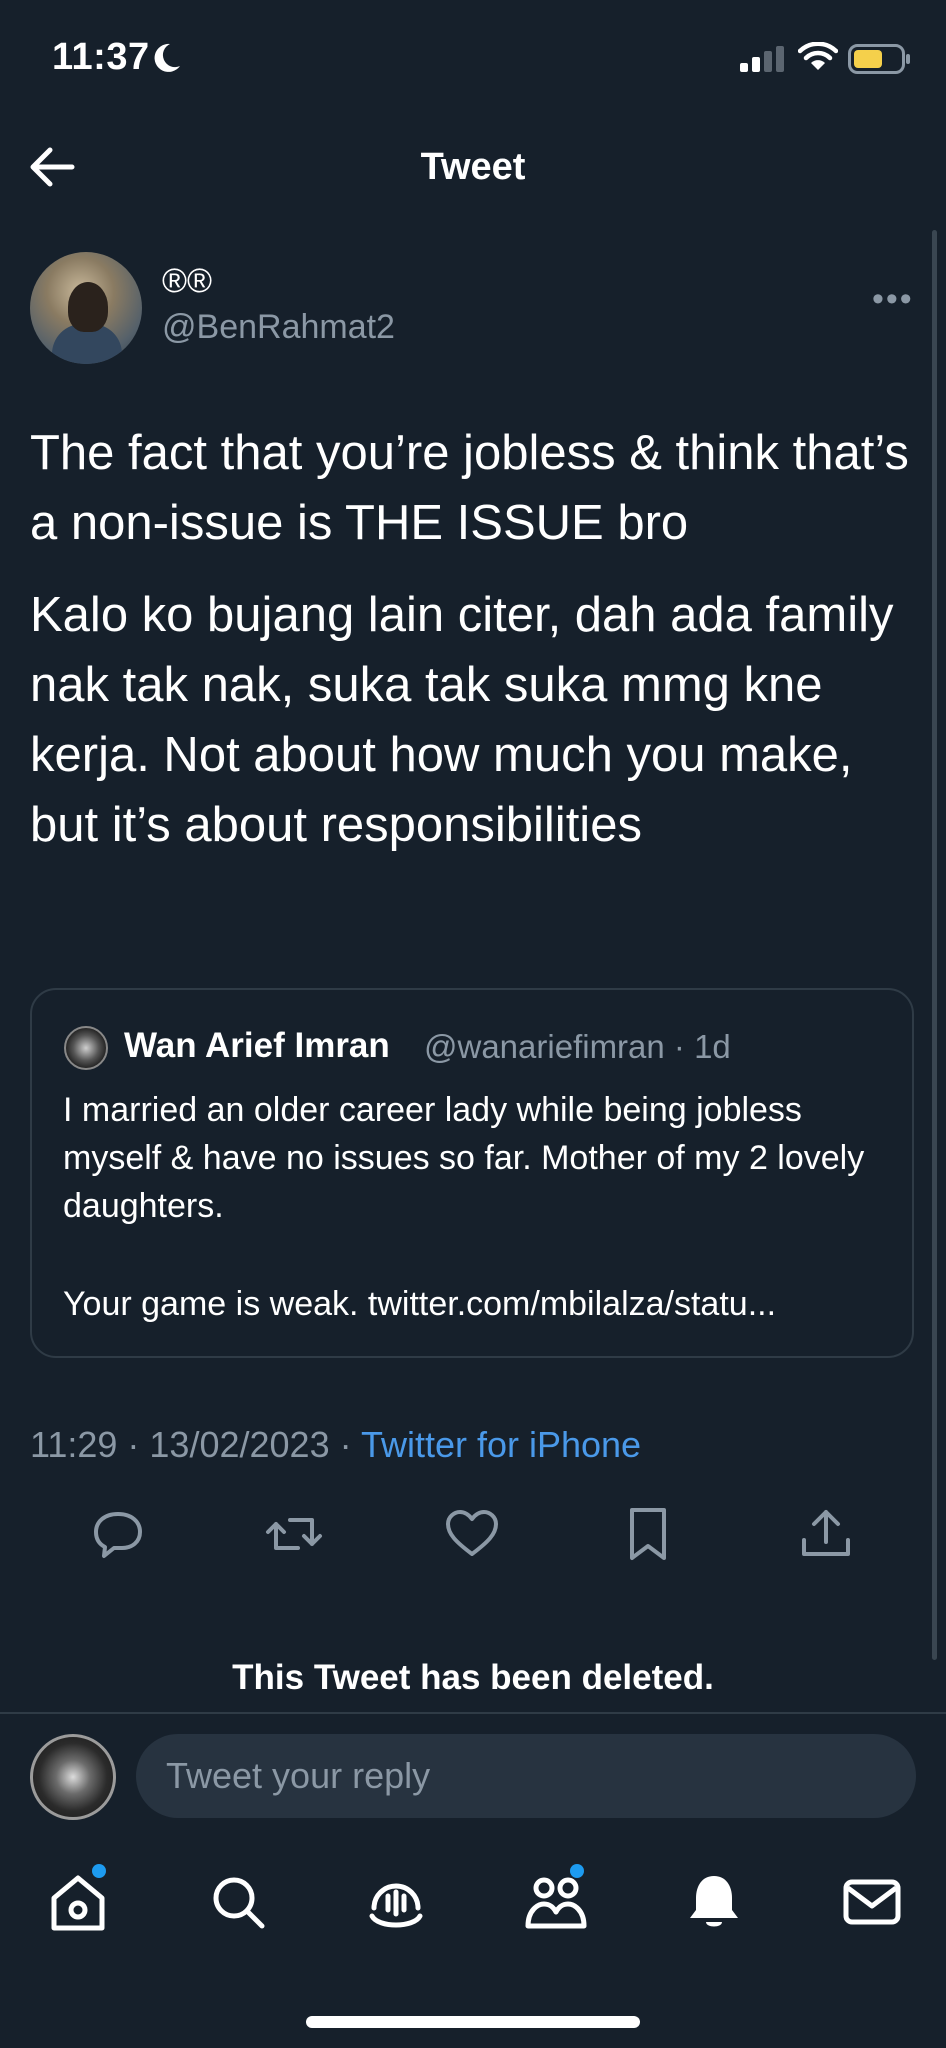  I want to click on tweet-timestamp: 11:29 · 13/02/2023 ·, so click(195, 1444).